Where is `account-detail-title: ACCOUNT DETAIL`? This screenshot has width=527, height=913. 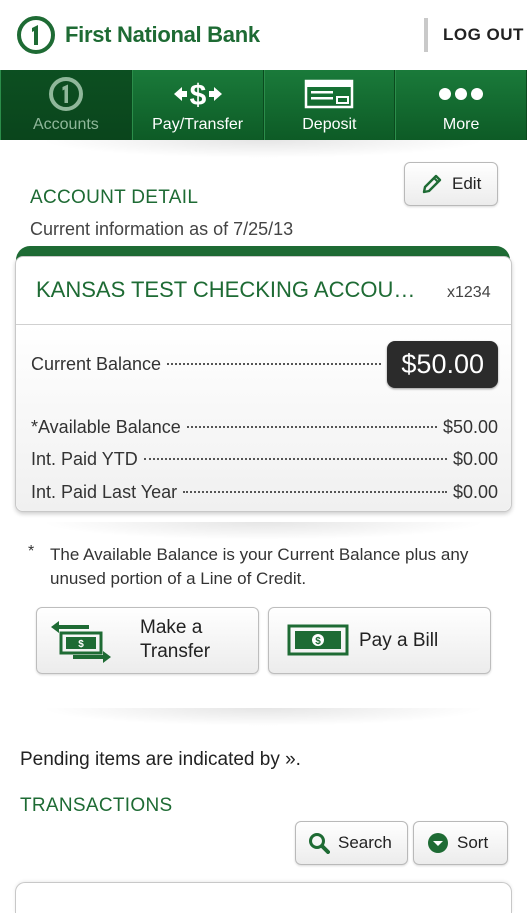 account-detail-title: ACCOUNT DETAIL is located at coordinates (114, 197).